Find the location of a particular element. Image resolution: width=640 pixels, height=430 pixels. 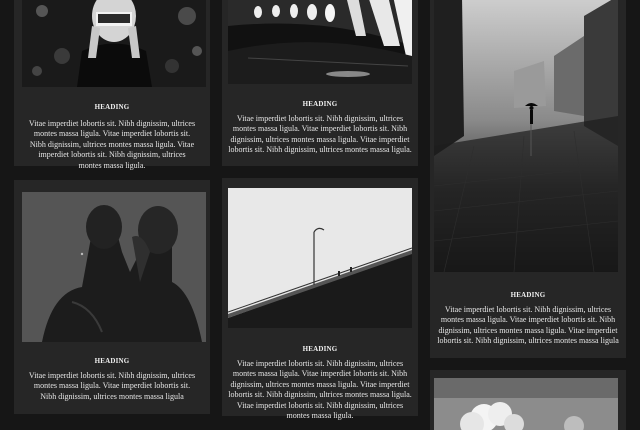

card-image-woman-portrait is located at coordinates (114, 43).